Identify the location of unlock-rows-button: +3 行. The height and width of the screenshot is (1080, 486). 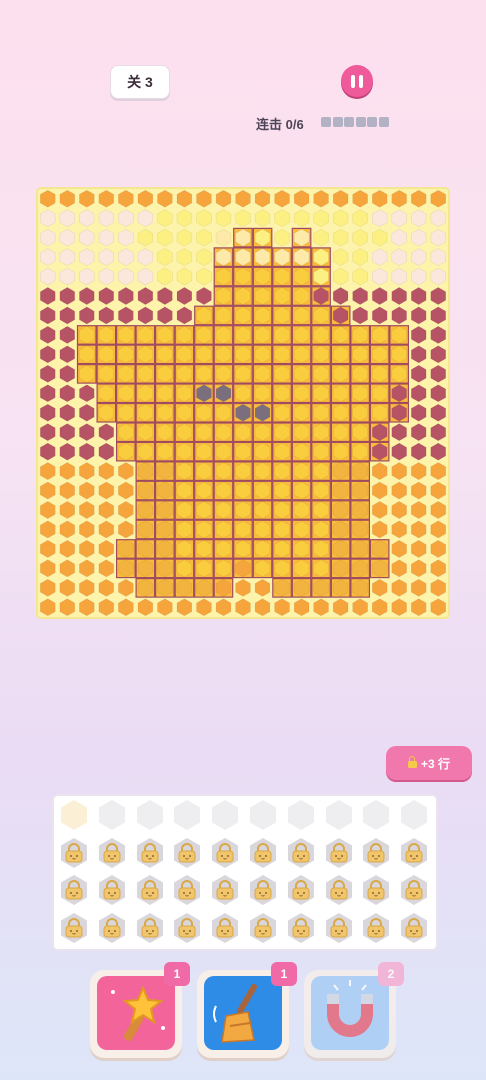
(429, 763).